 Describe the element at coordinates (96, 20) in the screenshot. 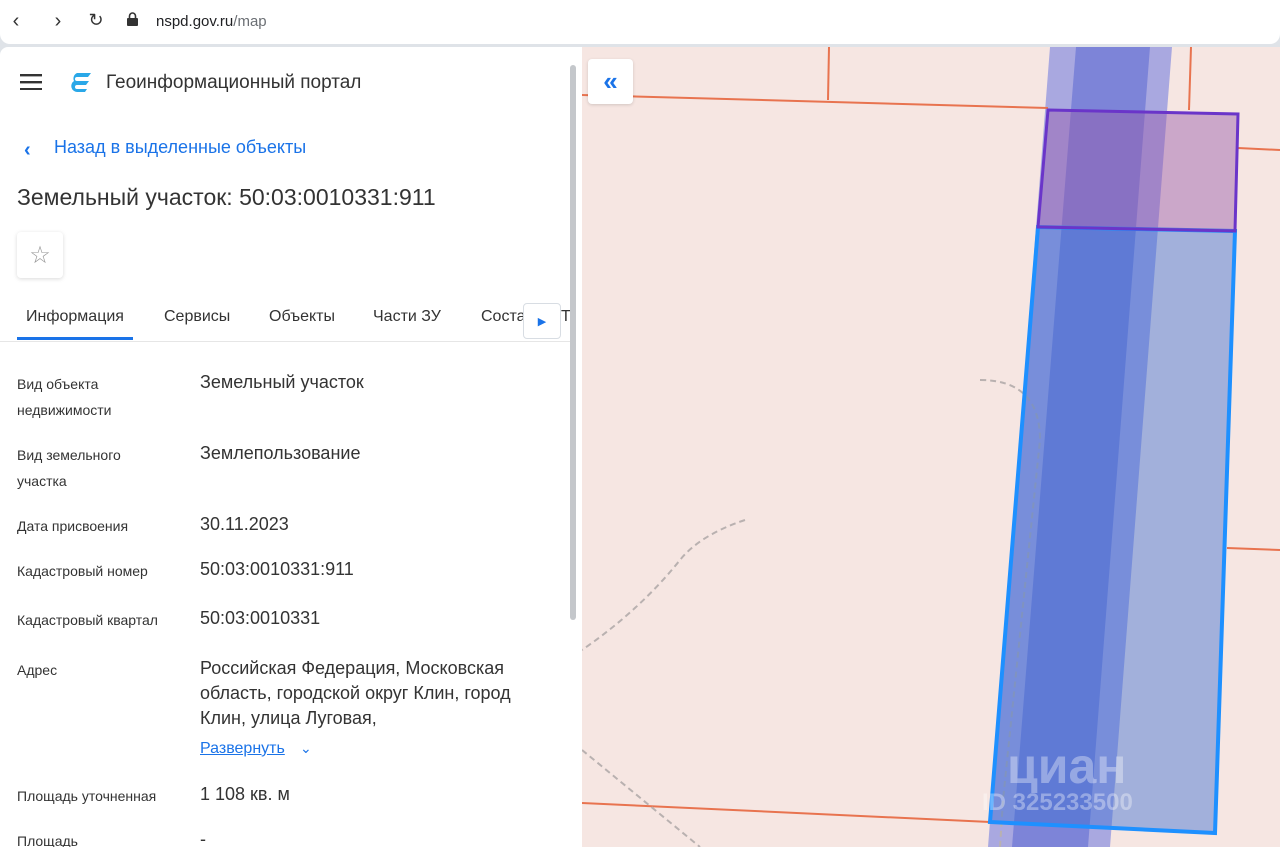

I see `reload-icon: ↻` at that location.